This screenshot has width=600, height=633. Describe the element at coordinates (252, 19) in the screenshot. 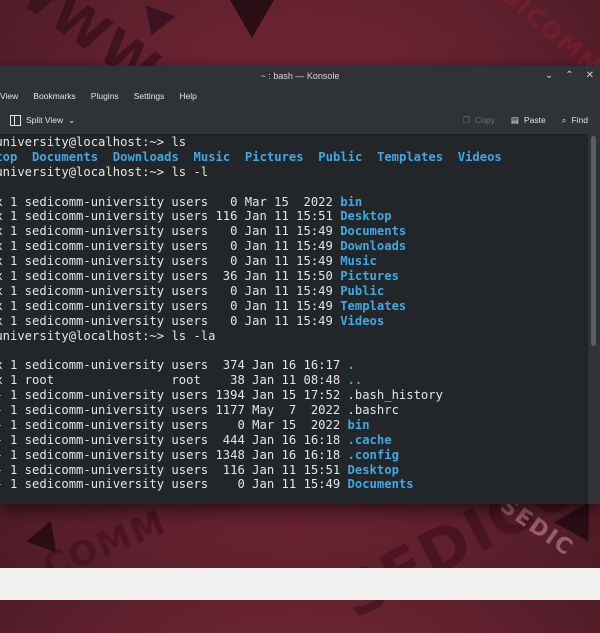

I see `wallpaper-triangle` at that location.